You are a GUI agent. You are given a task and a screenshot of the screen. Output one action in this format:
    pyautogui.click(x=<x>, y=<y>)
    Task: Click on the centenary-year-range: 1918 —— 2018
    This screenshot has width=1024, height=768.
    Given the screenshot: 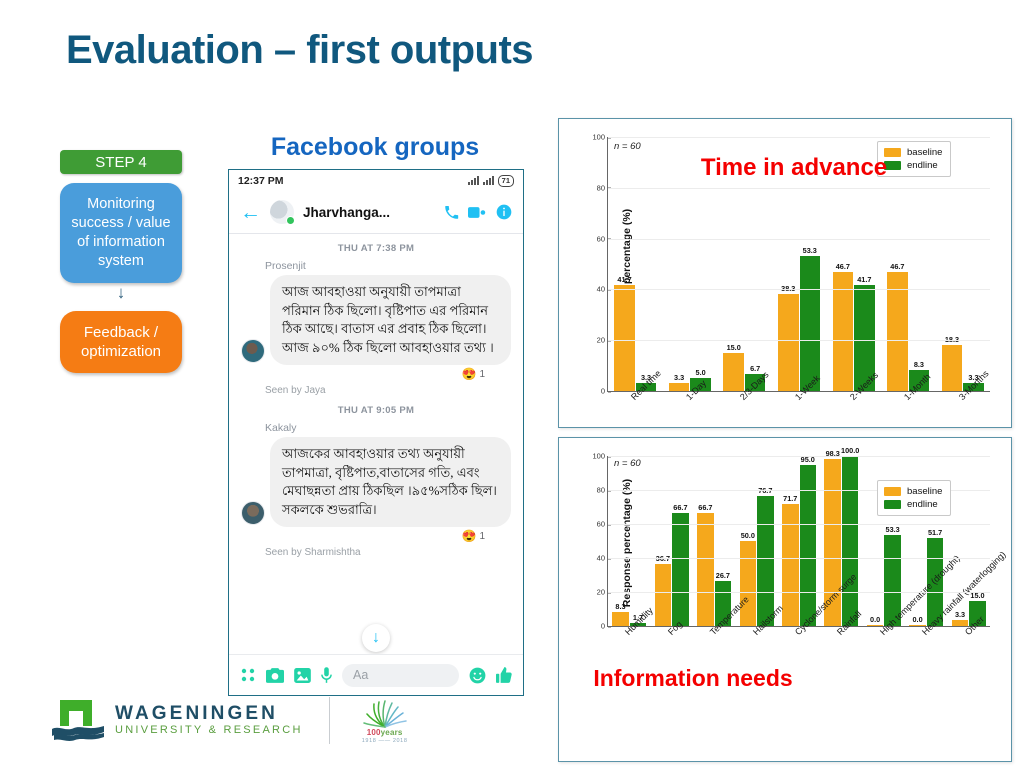 What is the action you would take?
    pyautogui.click(x=384, y=740)
    